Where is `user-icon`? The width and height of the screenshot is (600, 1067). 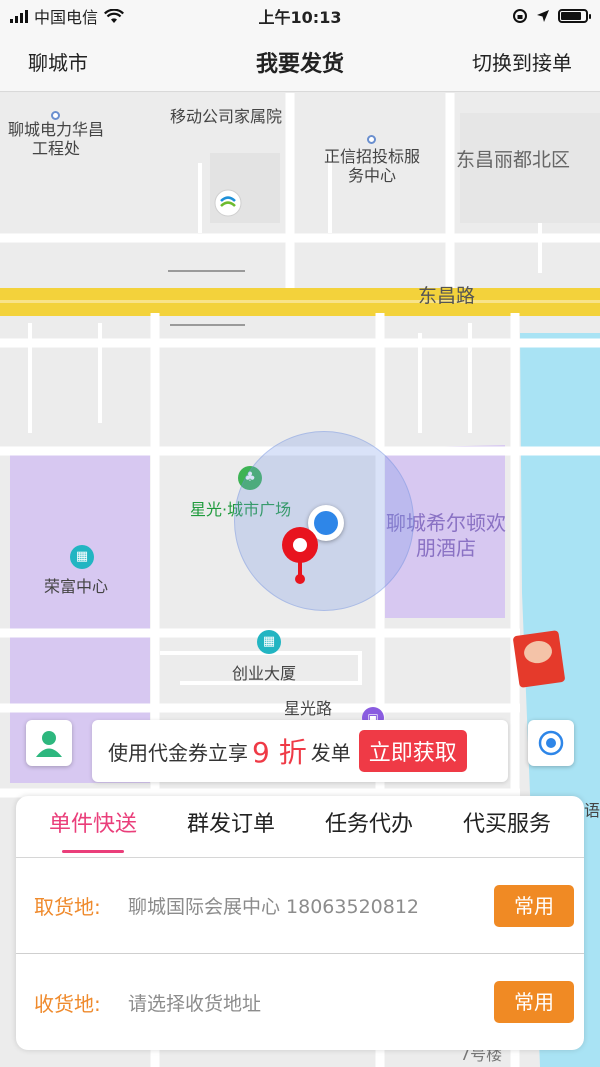
user-icon is located at coordinates (49, 744).